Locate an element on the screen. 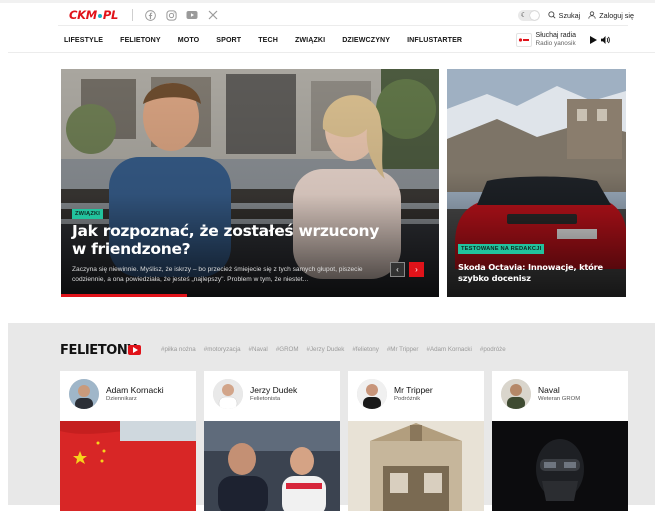  volume-icon is located at coordinates (605, 40).